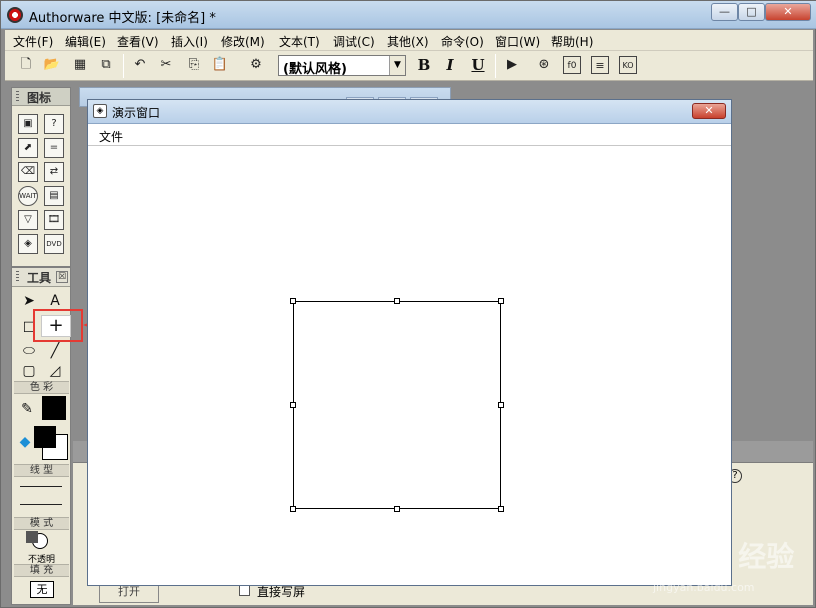 The width and height of the screenshot is (816, 608). What do you see at coordinates (709, 111) in the screenshot?
I see `presentation-close-button: ✕` at bounding box center [709, 111].